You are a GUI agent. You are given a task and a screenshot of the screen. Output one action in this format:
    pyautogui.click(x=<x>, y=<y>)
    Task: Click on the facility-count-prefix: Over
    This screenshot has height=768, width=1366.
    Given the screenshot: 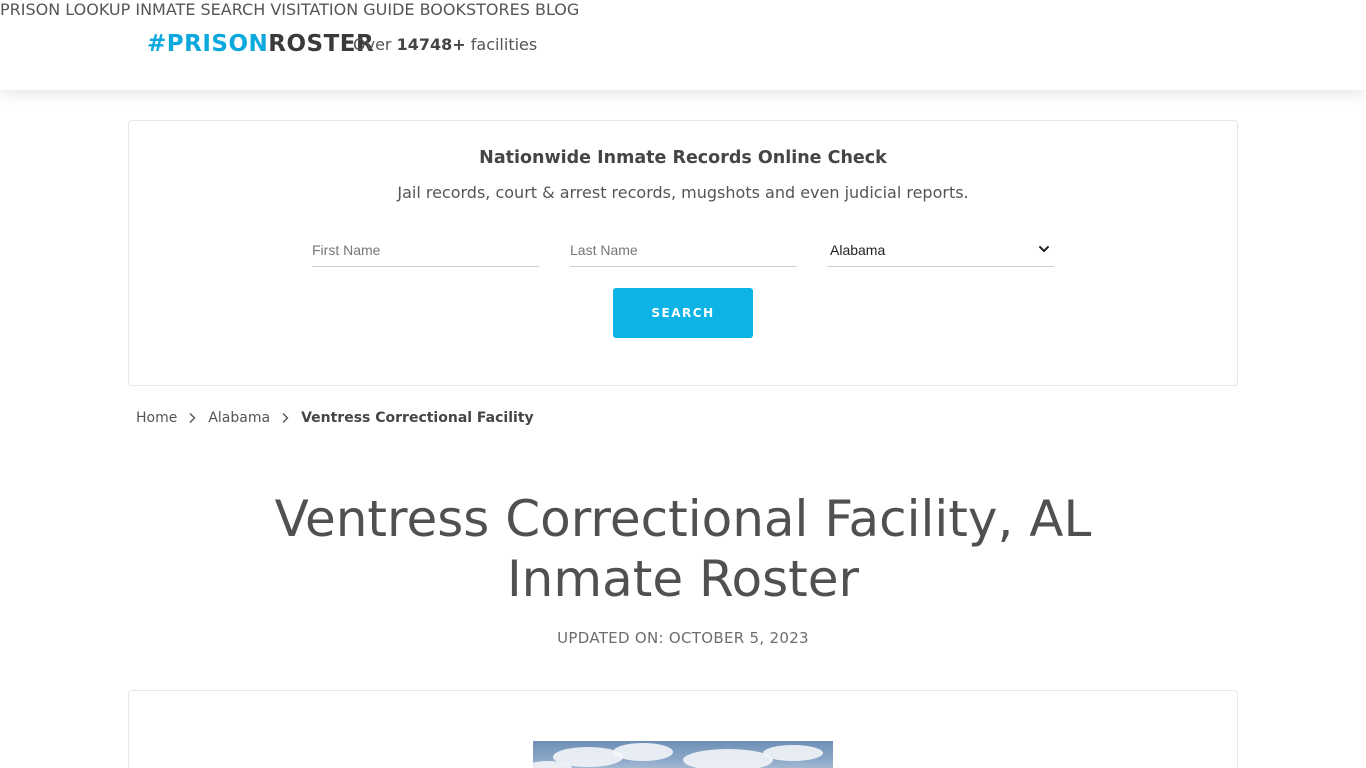 What is the action you would take?
    pyautogui.click(x=372, y=44)
    